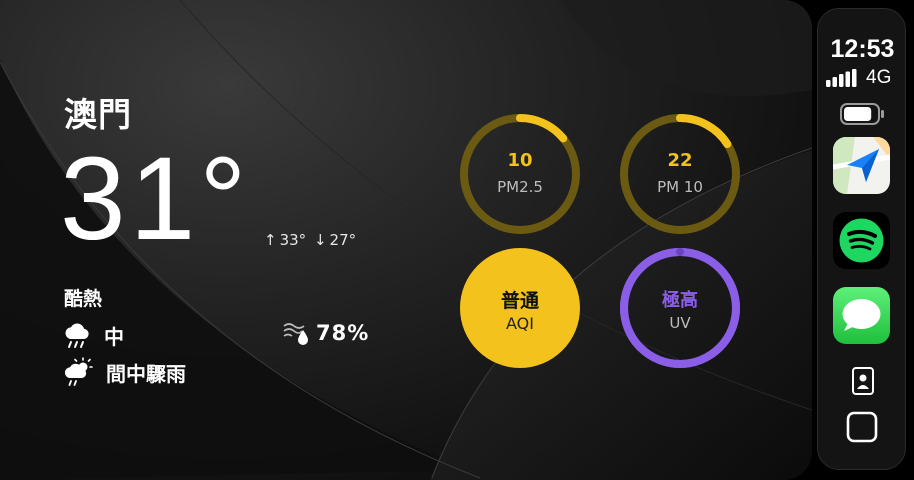 Image resolution: width=914 pixels, height=480 pixels. What do you see at coordinates (114, 336) in the screenshot?
I see `rain-level: 中` at bounding box center [114, 336].